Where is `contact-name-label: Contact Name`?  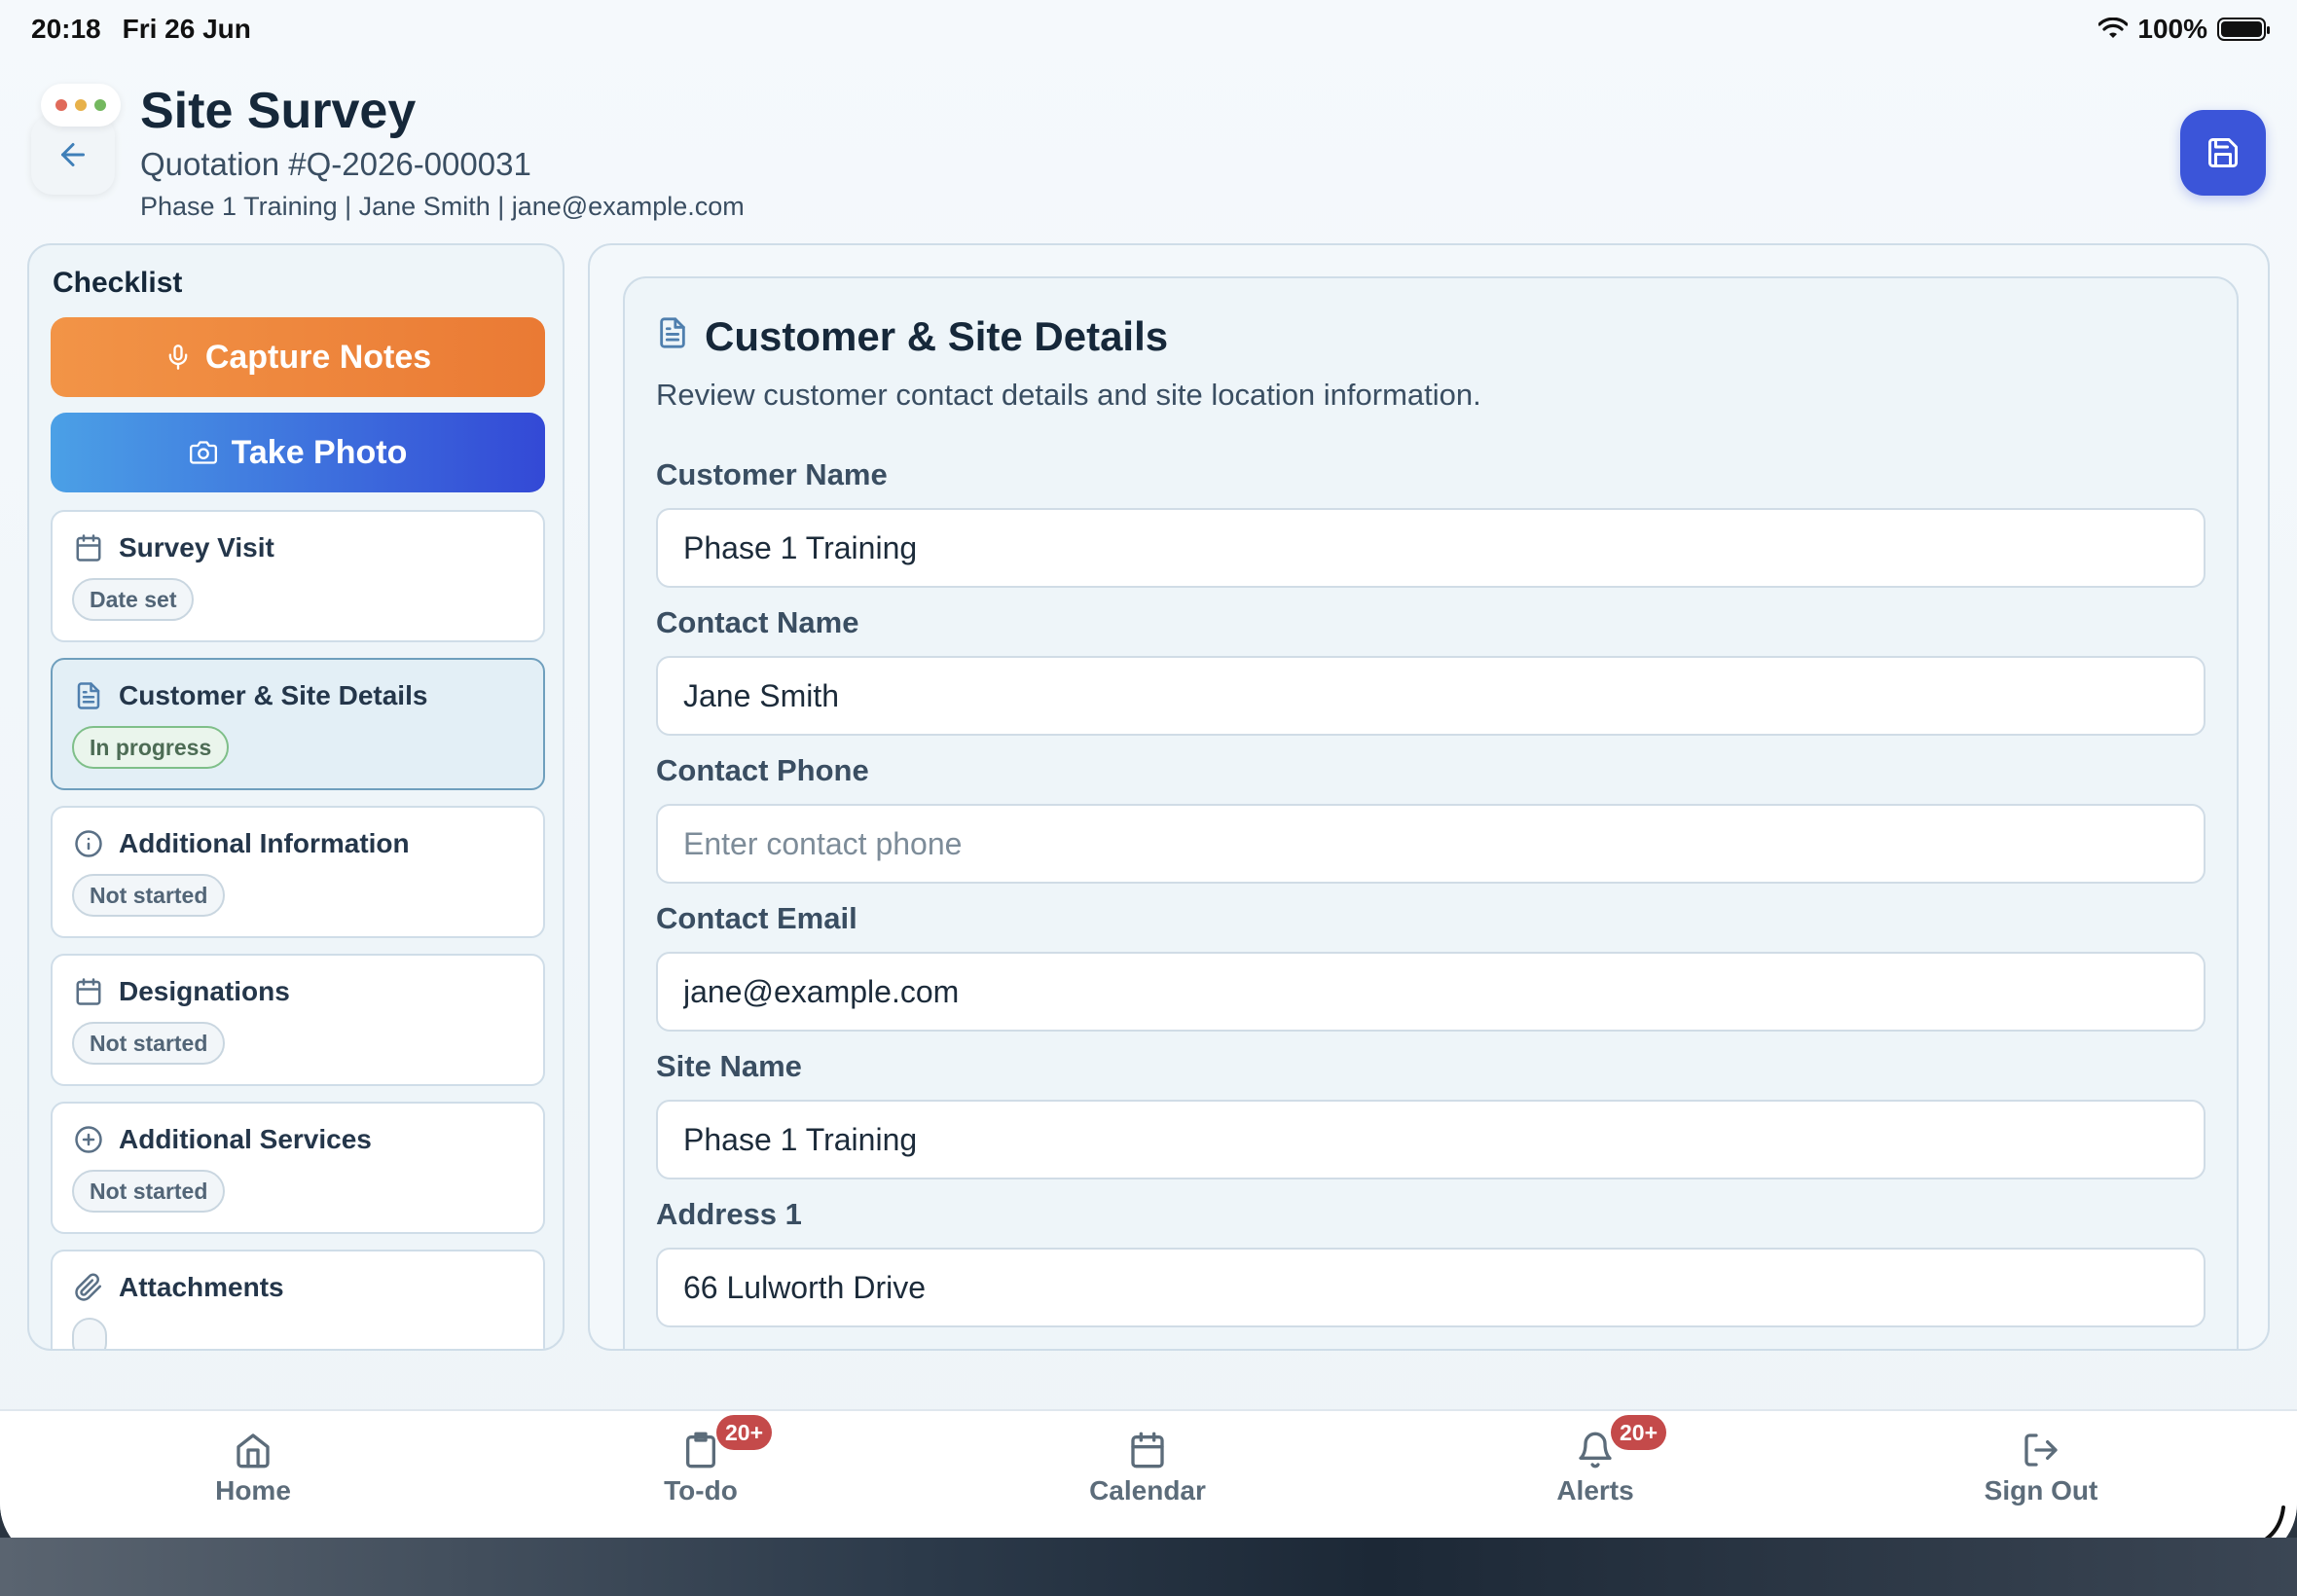 contact-name-label: Contact Name is located at coordinates (757, 622).